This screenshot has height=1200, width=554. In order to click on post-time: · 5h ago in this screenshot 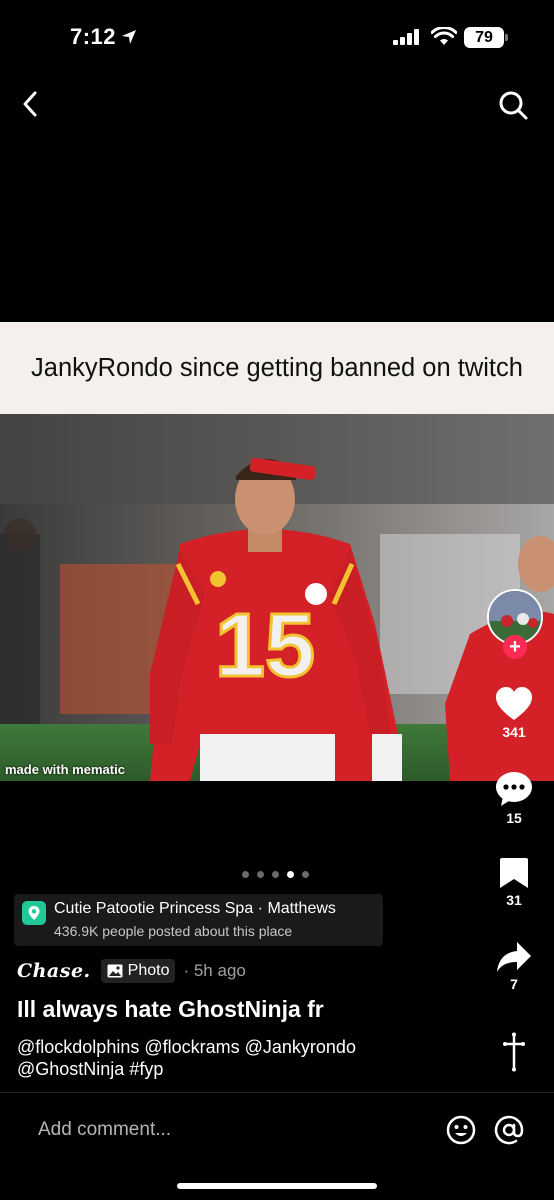, I will do `click(214, 970)`.